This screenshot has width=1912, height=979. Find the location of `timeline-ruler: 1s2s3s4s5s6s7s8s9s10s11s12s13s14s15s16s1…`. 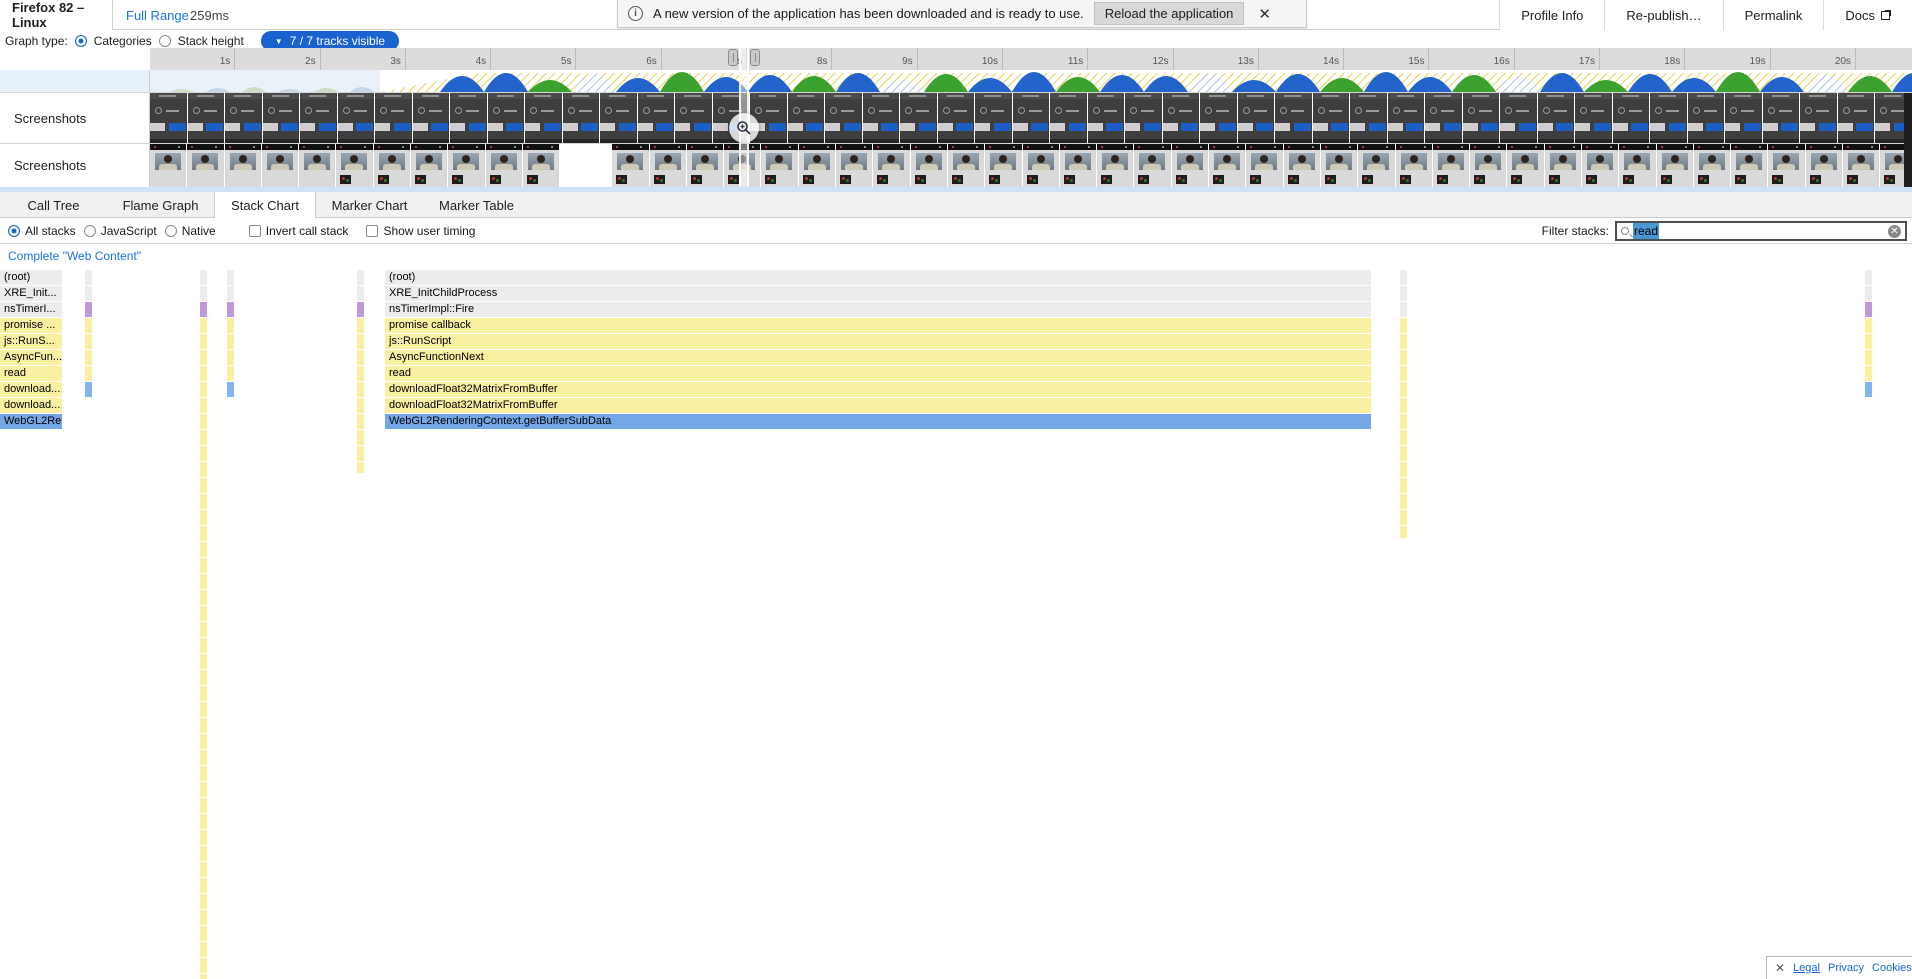

timeline-ruler: 1s2s3s4s5s6s7s8s9s10s11s12s13s14s15s16s1… is located at coordinates (1031, 59).